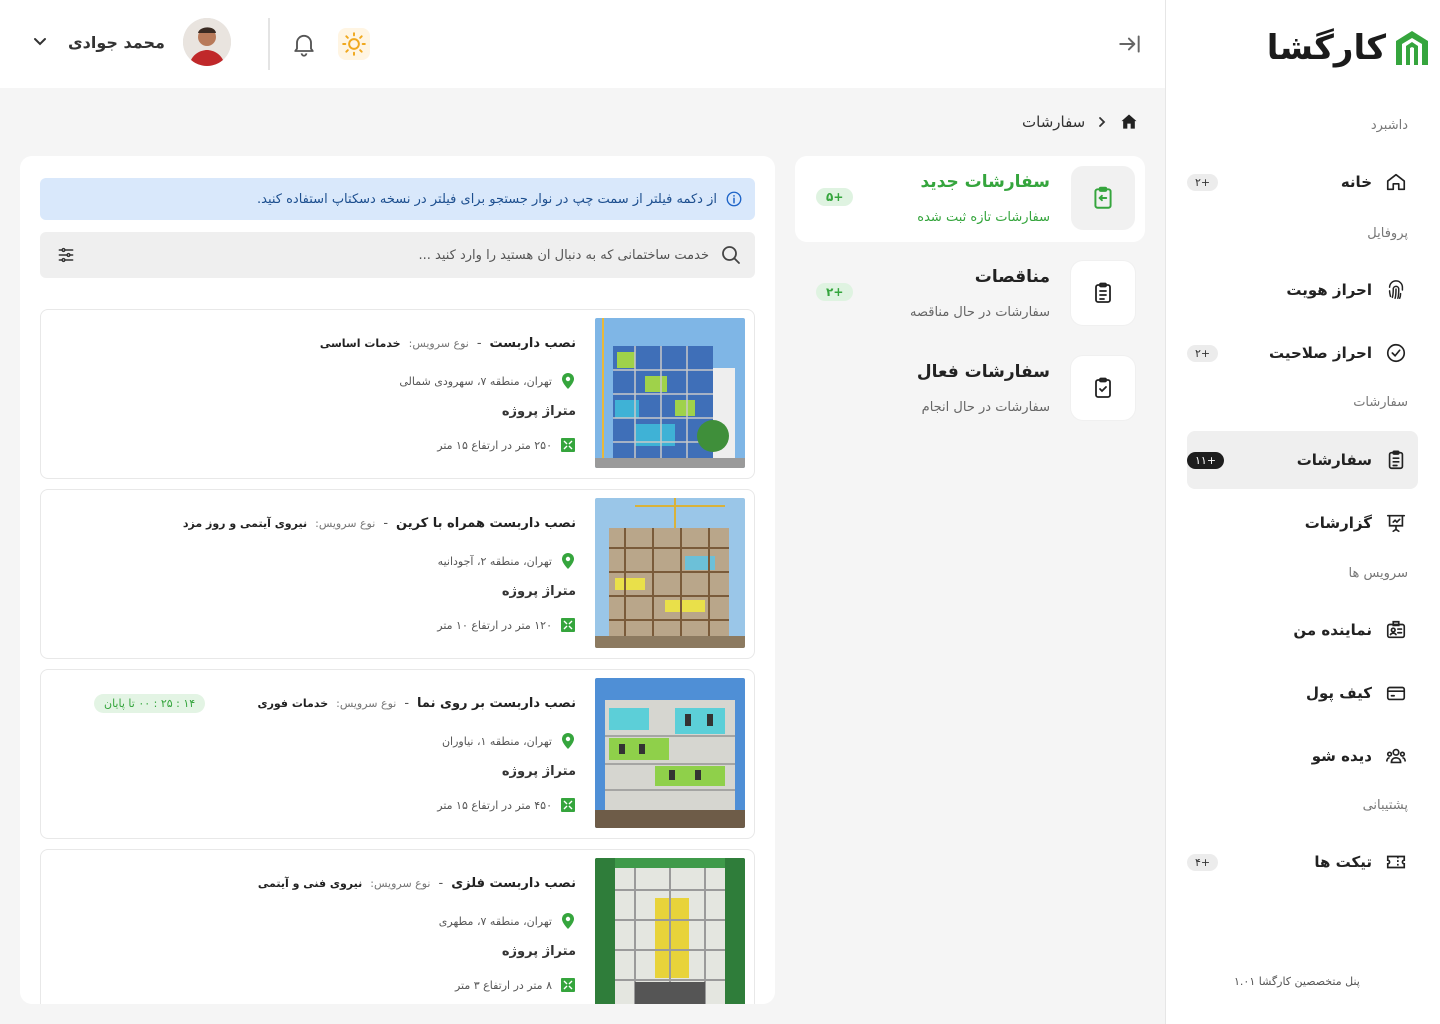  Describe the element at coordinates (496, 741) in the screenshot. I see `order-location-text: تهران، منطقه ۱، نیاوران` at that location.